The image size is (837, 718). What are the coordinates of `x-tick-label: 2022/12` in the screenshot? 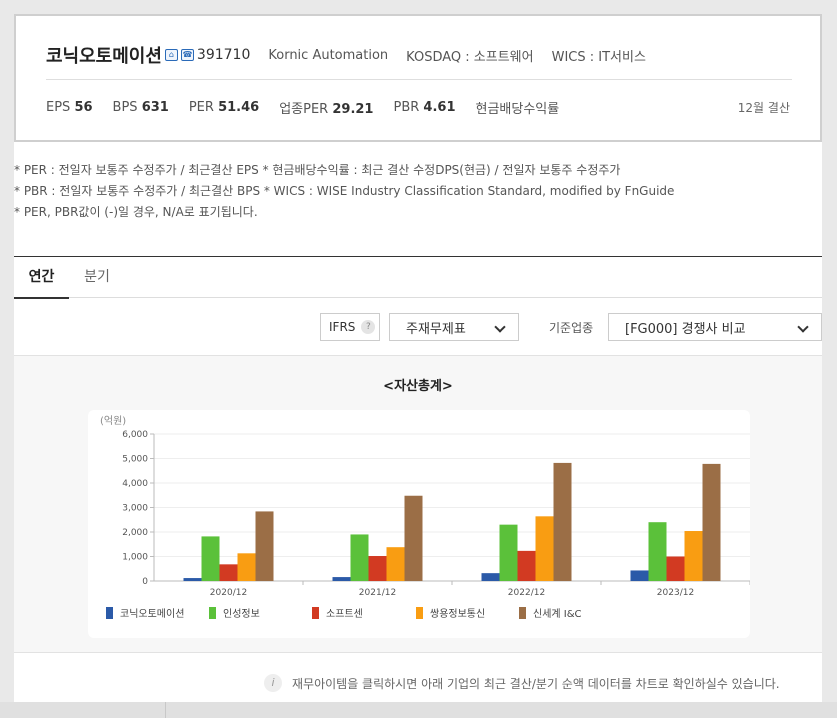 It's located at (526, 593).